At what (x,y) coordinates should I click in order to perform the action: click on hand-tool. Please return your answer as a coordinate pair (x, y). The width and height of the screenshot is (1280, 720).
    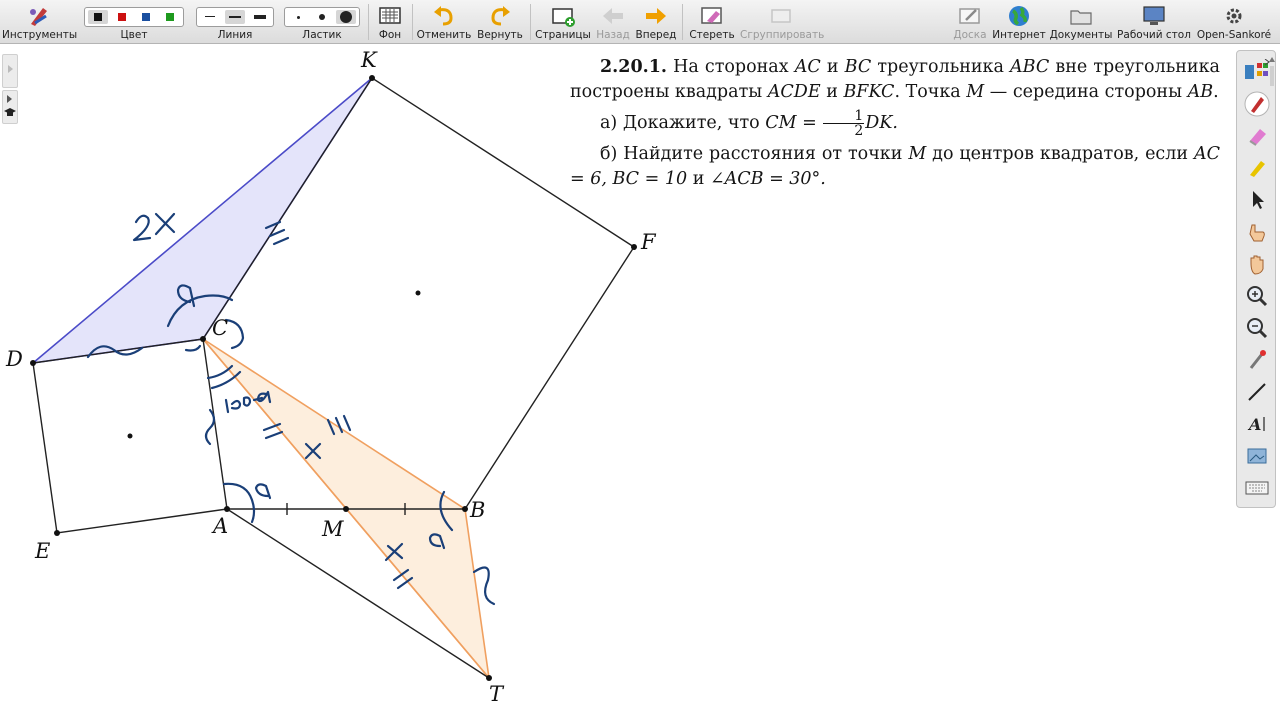
    Looking at the image, I should click on (1257, 264).